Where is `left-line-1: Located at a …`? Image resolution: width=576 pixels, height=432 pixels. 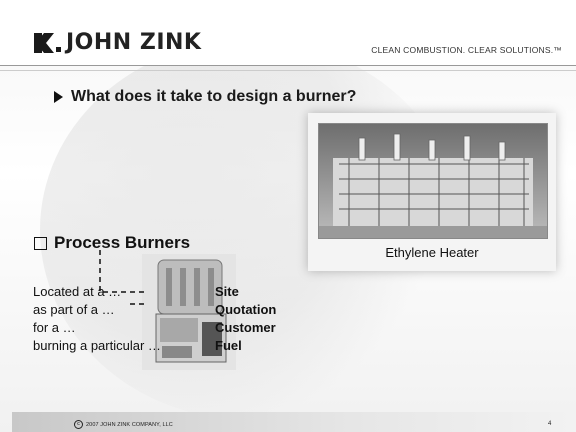
left-line-1: Located at a … is located at coordinates (77, 291).